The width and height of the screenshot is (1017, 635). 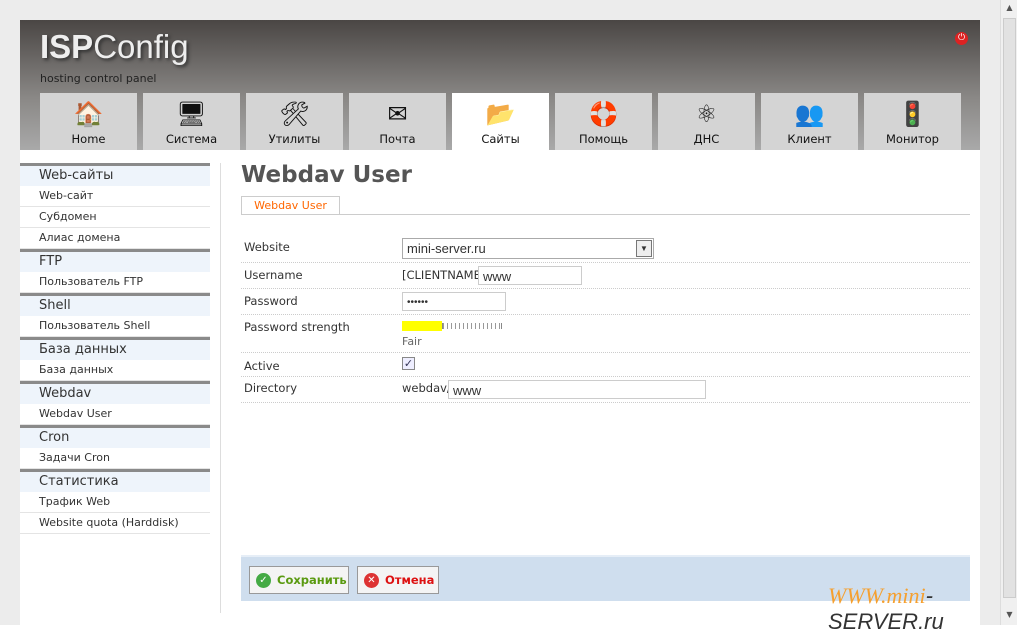 I want to click on cancel-icon: ✕, so click(x=371, y=580).